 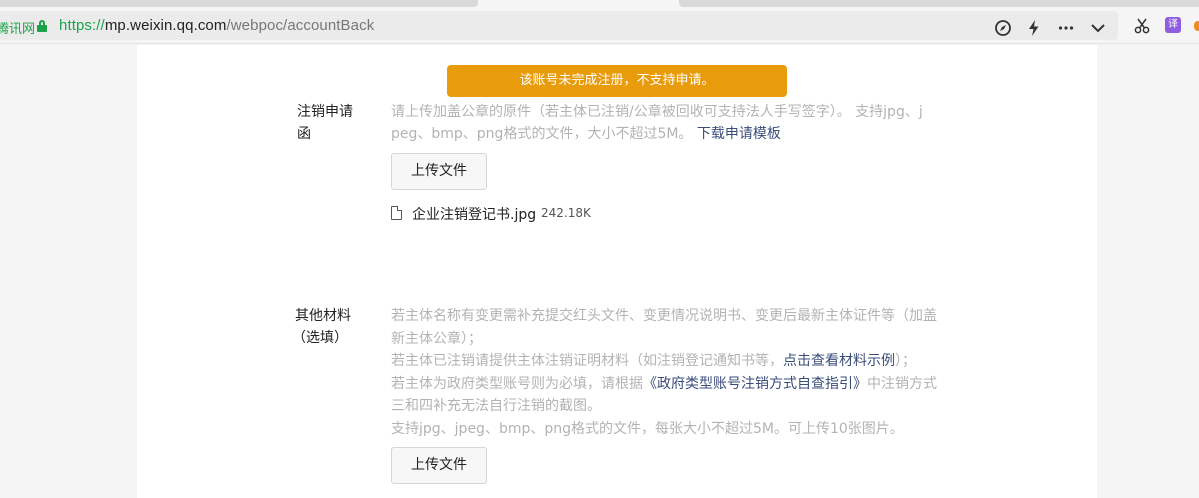 I want to click on letter-desc-line2: peg、bmp、png格式的文件，大小不超过5M。 下载申请模板, so click(x=671, y=134).